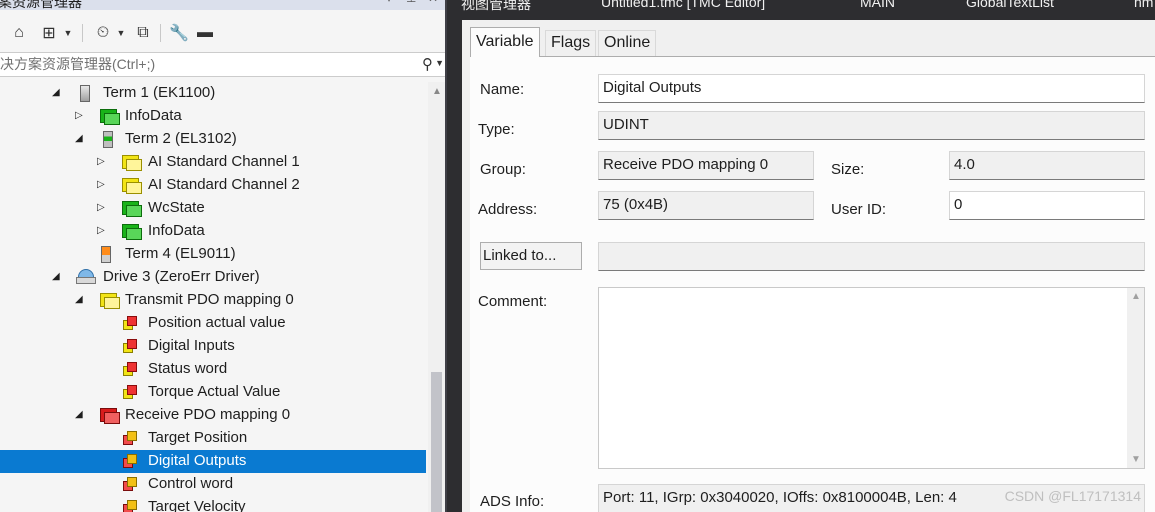 This screenshot has width=1155, height=512. What do you see at coordinates (179, 33) in the screenshot?
I see `properties-wrench-icon: 🔧` at bounding box center [179, 33].